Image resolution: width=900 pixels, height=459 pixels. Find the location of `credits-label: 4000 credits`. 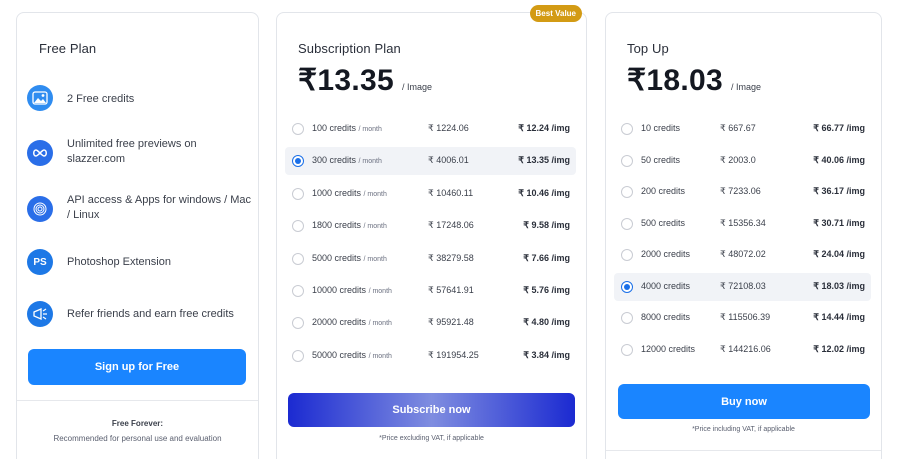

credits-label: 4000 credits is located at coordinates (666, 285).